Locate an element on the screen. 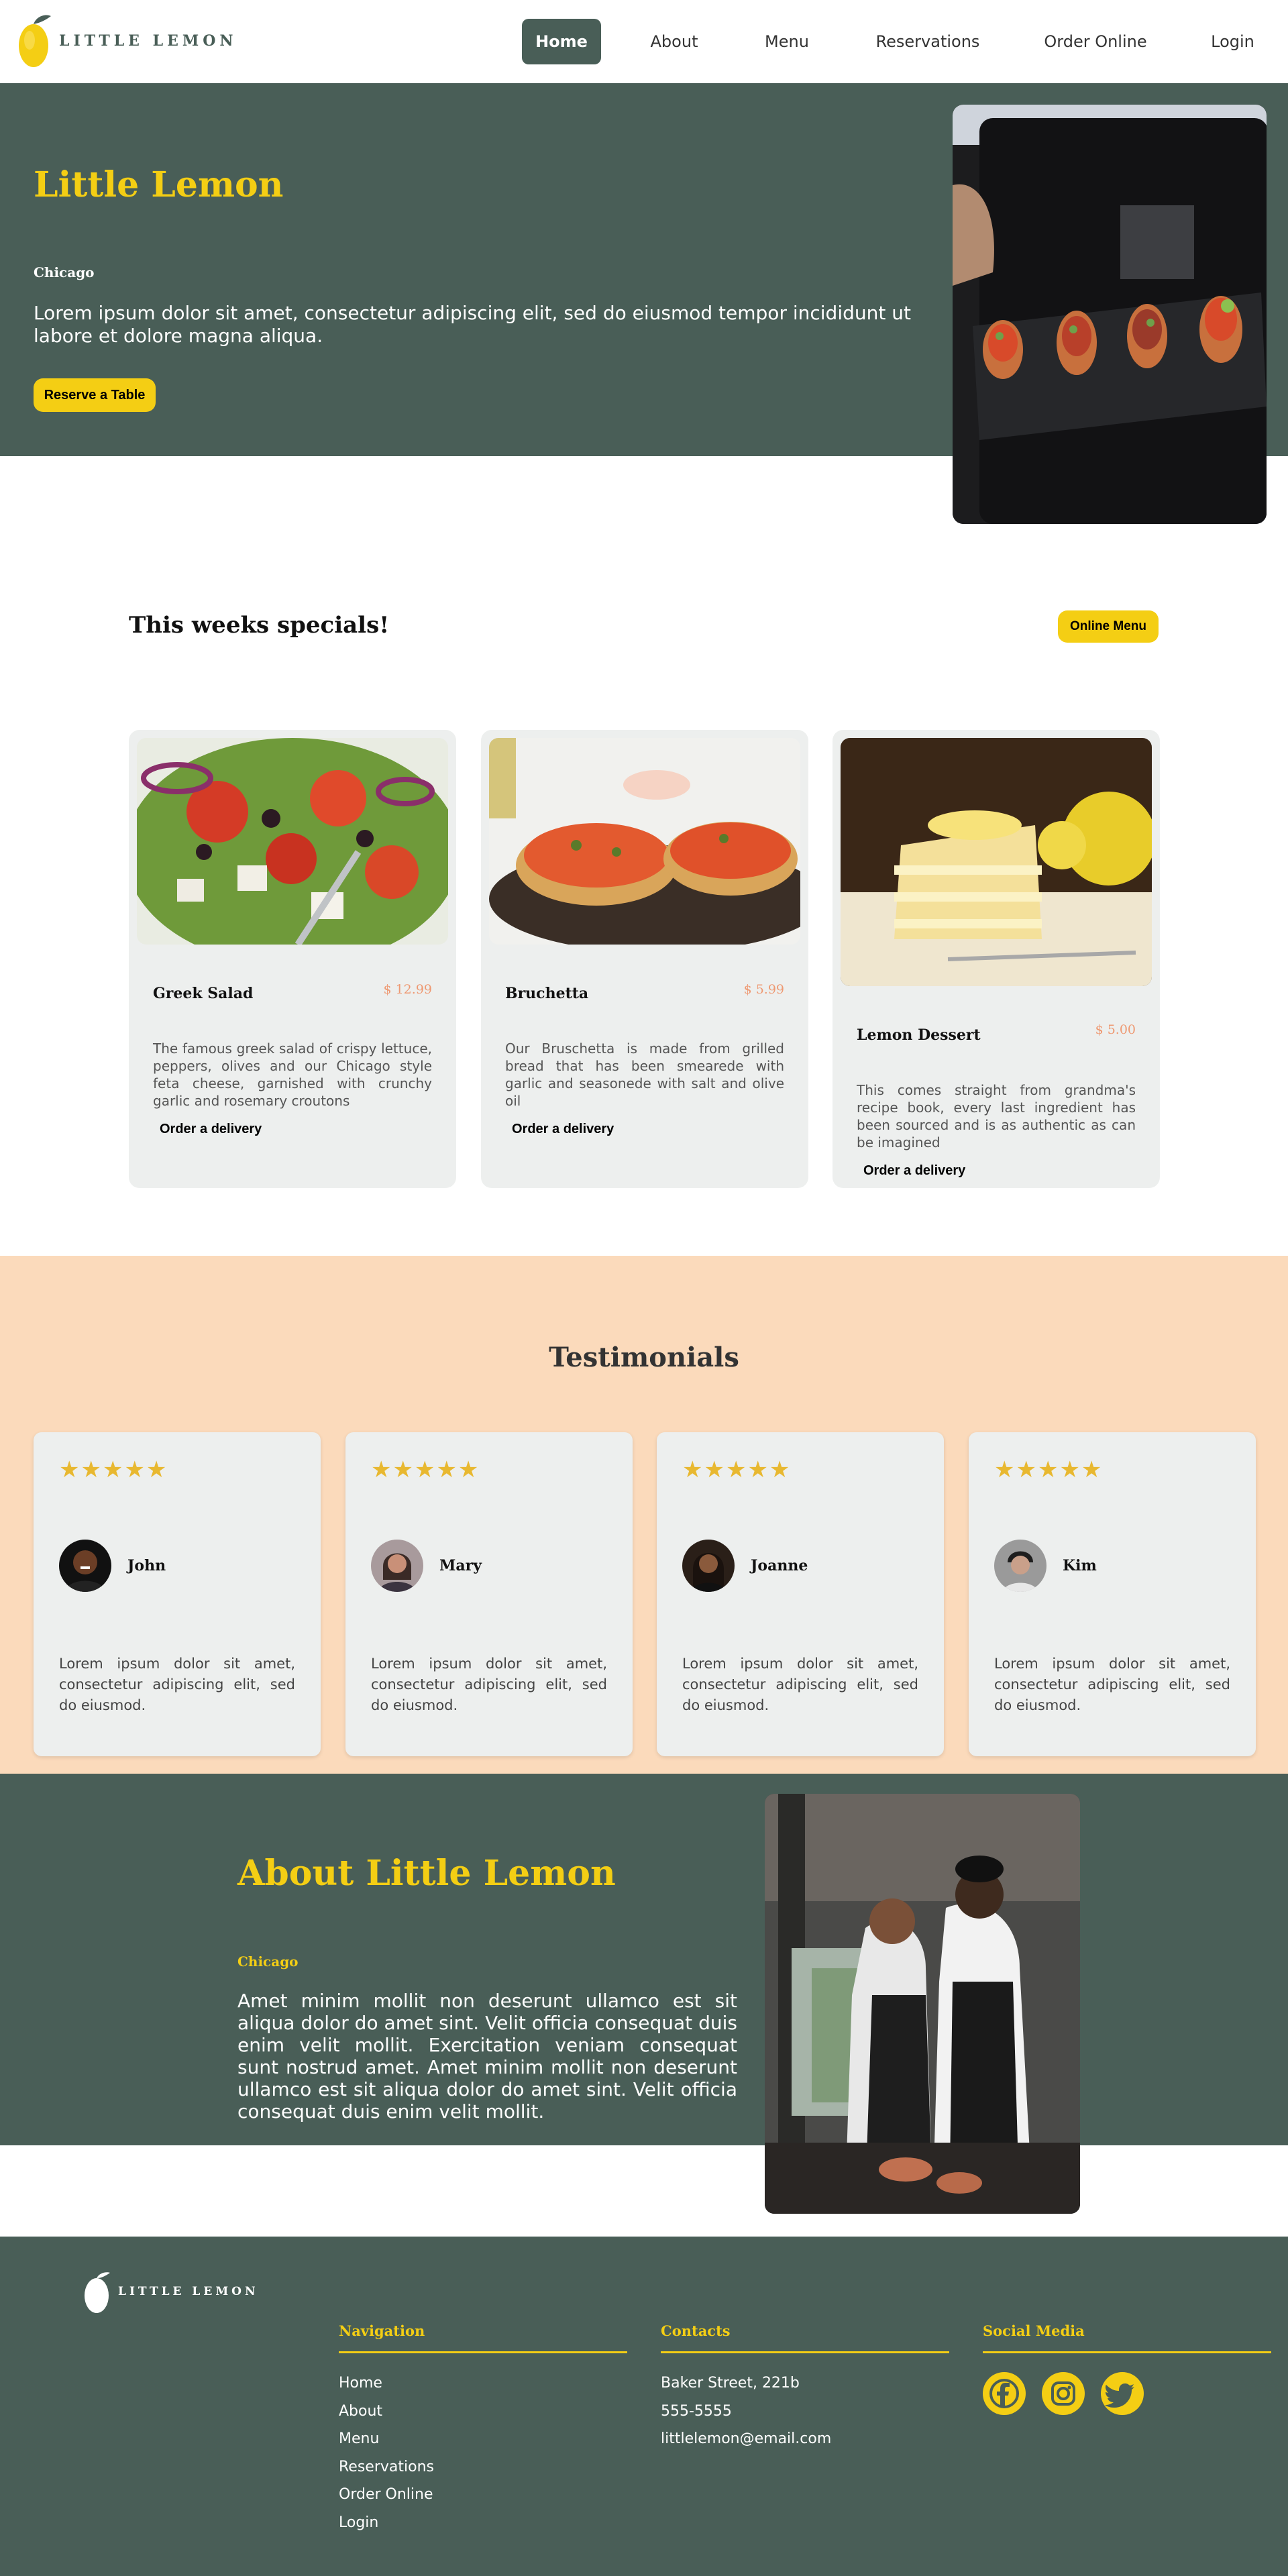 The width and height of the screenshot is (1288, 2576). footer-link-login: Login is located at coordinates (358, 2522).